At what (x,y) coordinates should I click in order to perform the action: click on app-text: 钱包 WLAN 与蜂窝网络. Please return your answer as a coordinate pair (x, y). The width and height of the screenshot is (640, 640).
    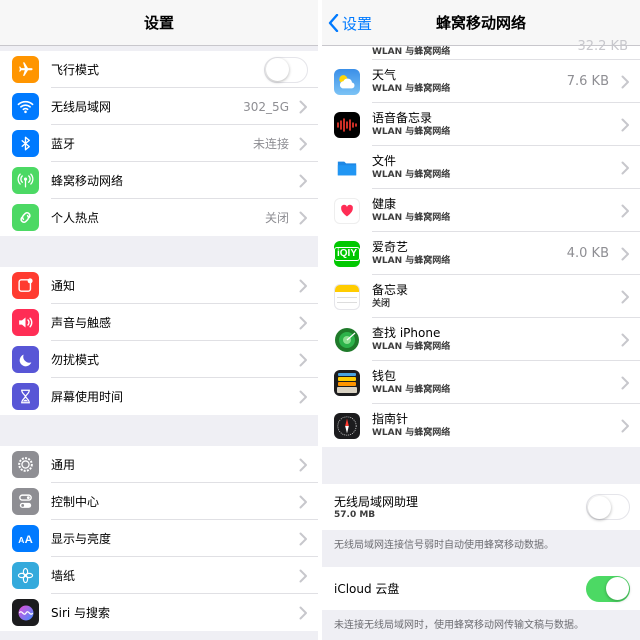
    Looking at the image, I should click on (496, 382).